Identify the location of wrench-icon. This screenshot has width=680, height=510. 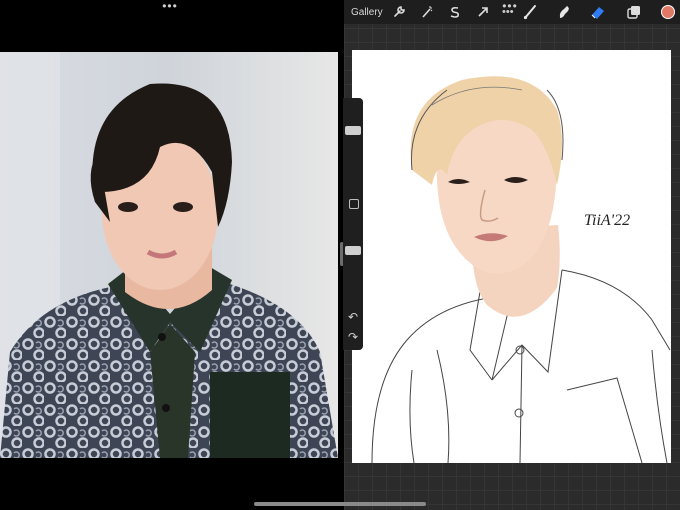
(399, 12).